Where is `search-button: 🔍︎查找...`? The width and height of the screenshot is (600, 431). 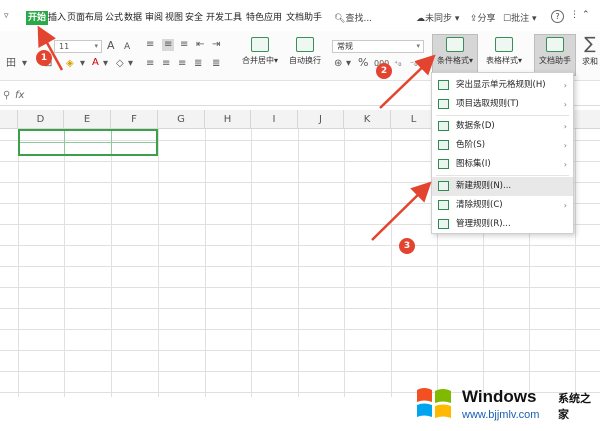
search-button: 🔍︎查找... is located at coordinates (353, 17).